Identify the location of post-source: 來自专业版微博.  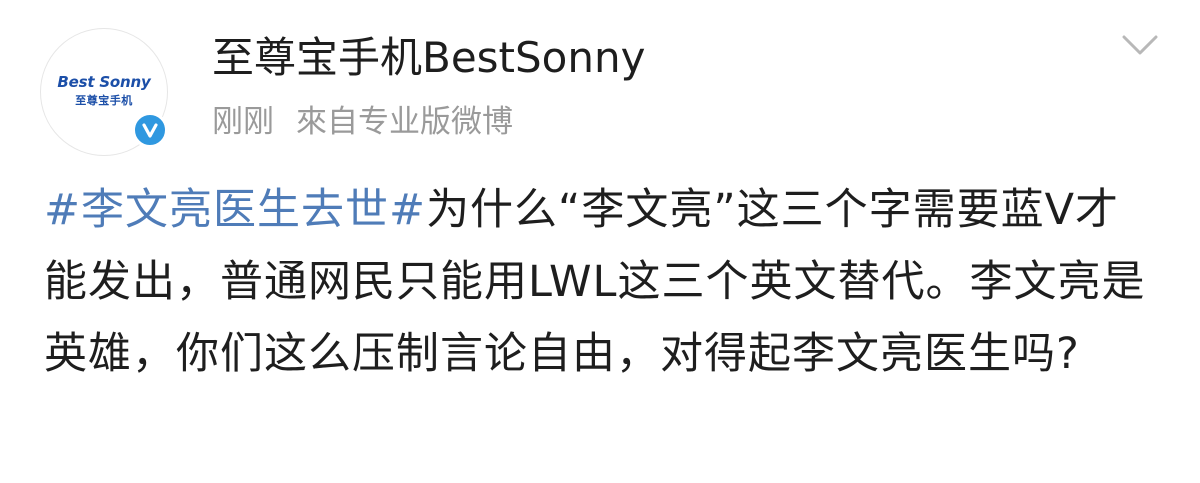
(404, 122).